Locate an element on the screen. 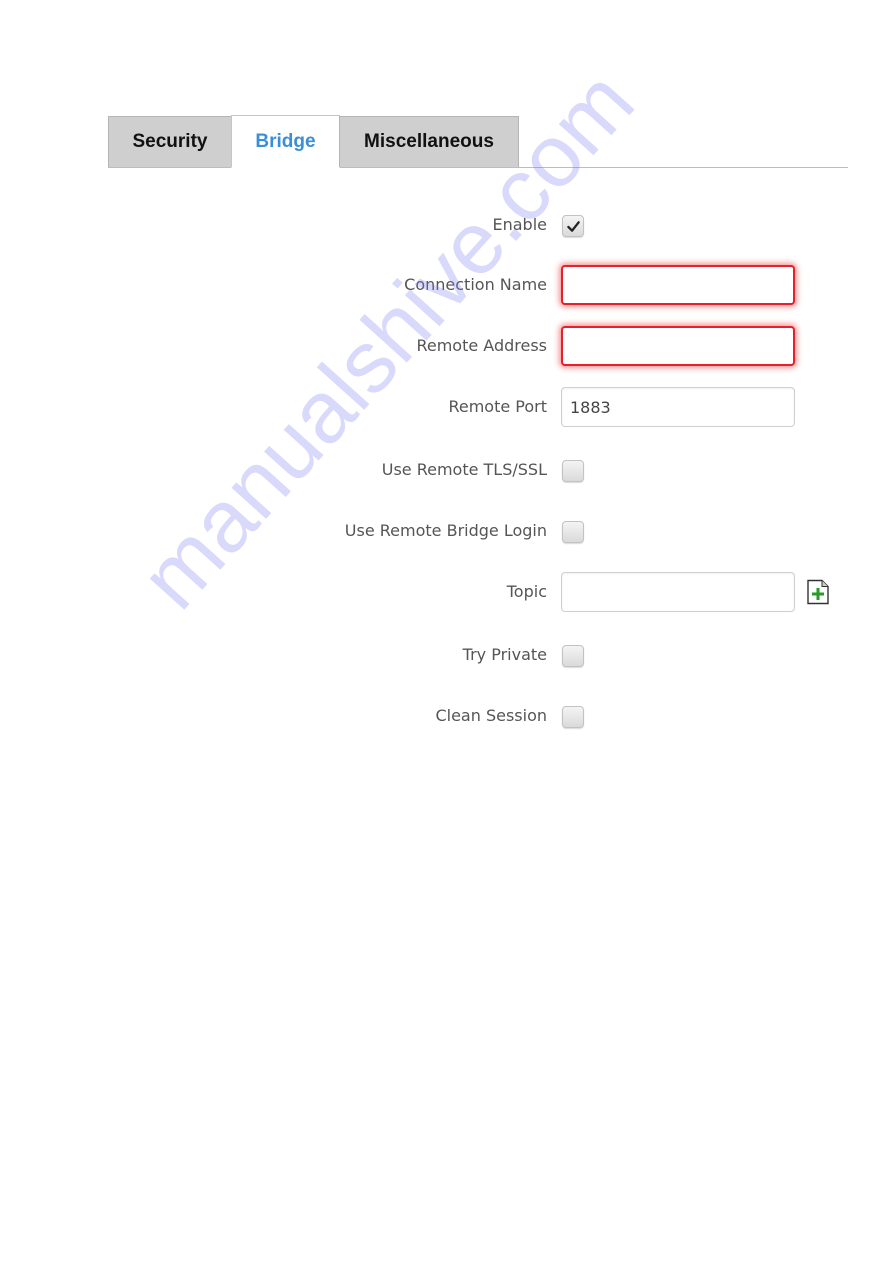  connection-name-row: Connection Name is located at coordinates (446, 285).